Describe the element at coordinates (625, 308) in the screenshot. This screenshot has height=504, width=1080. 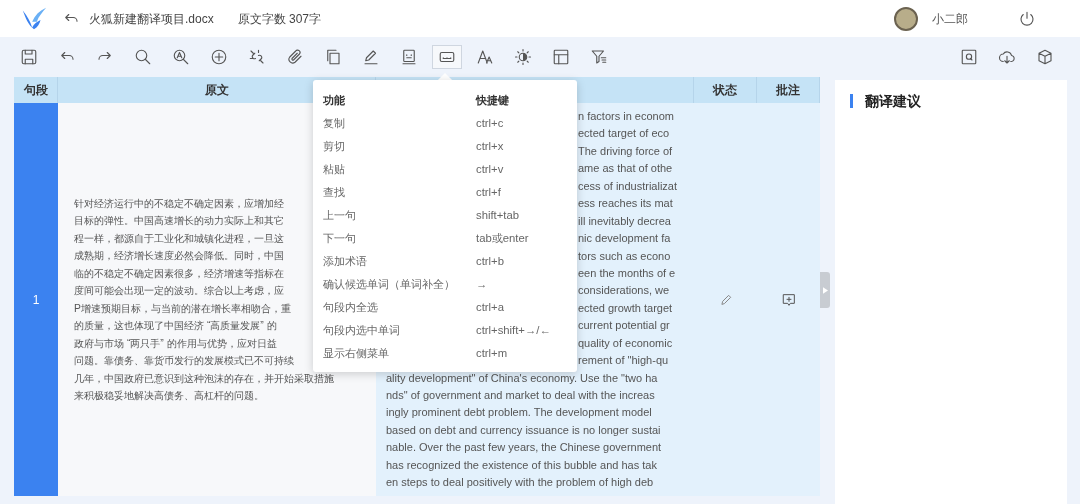
I see `translation-text-line: ected growth target` at that location.